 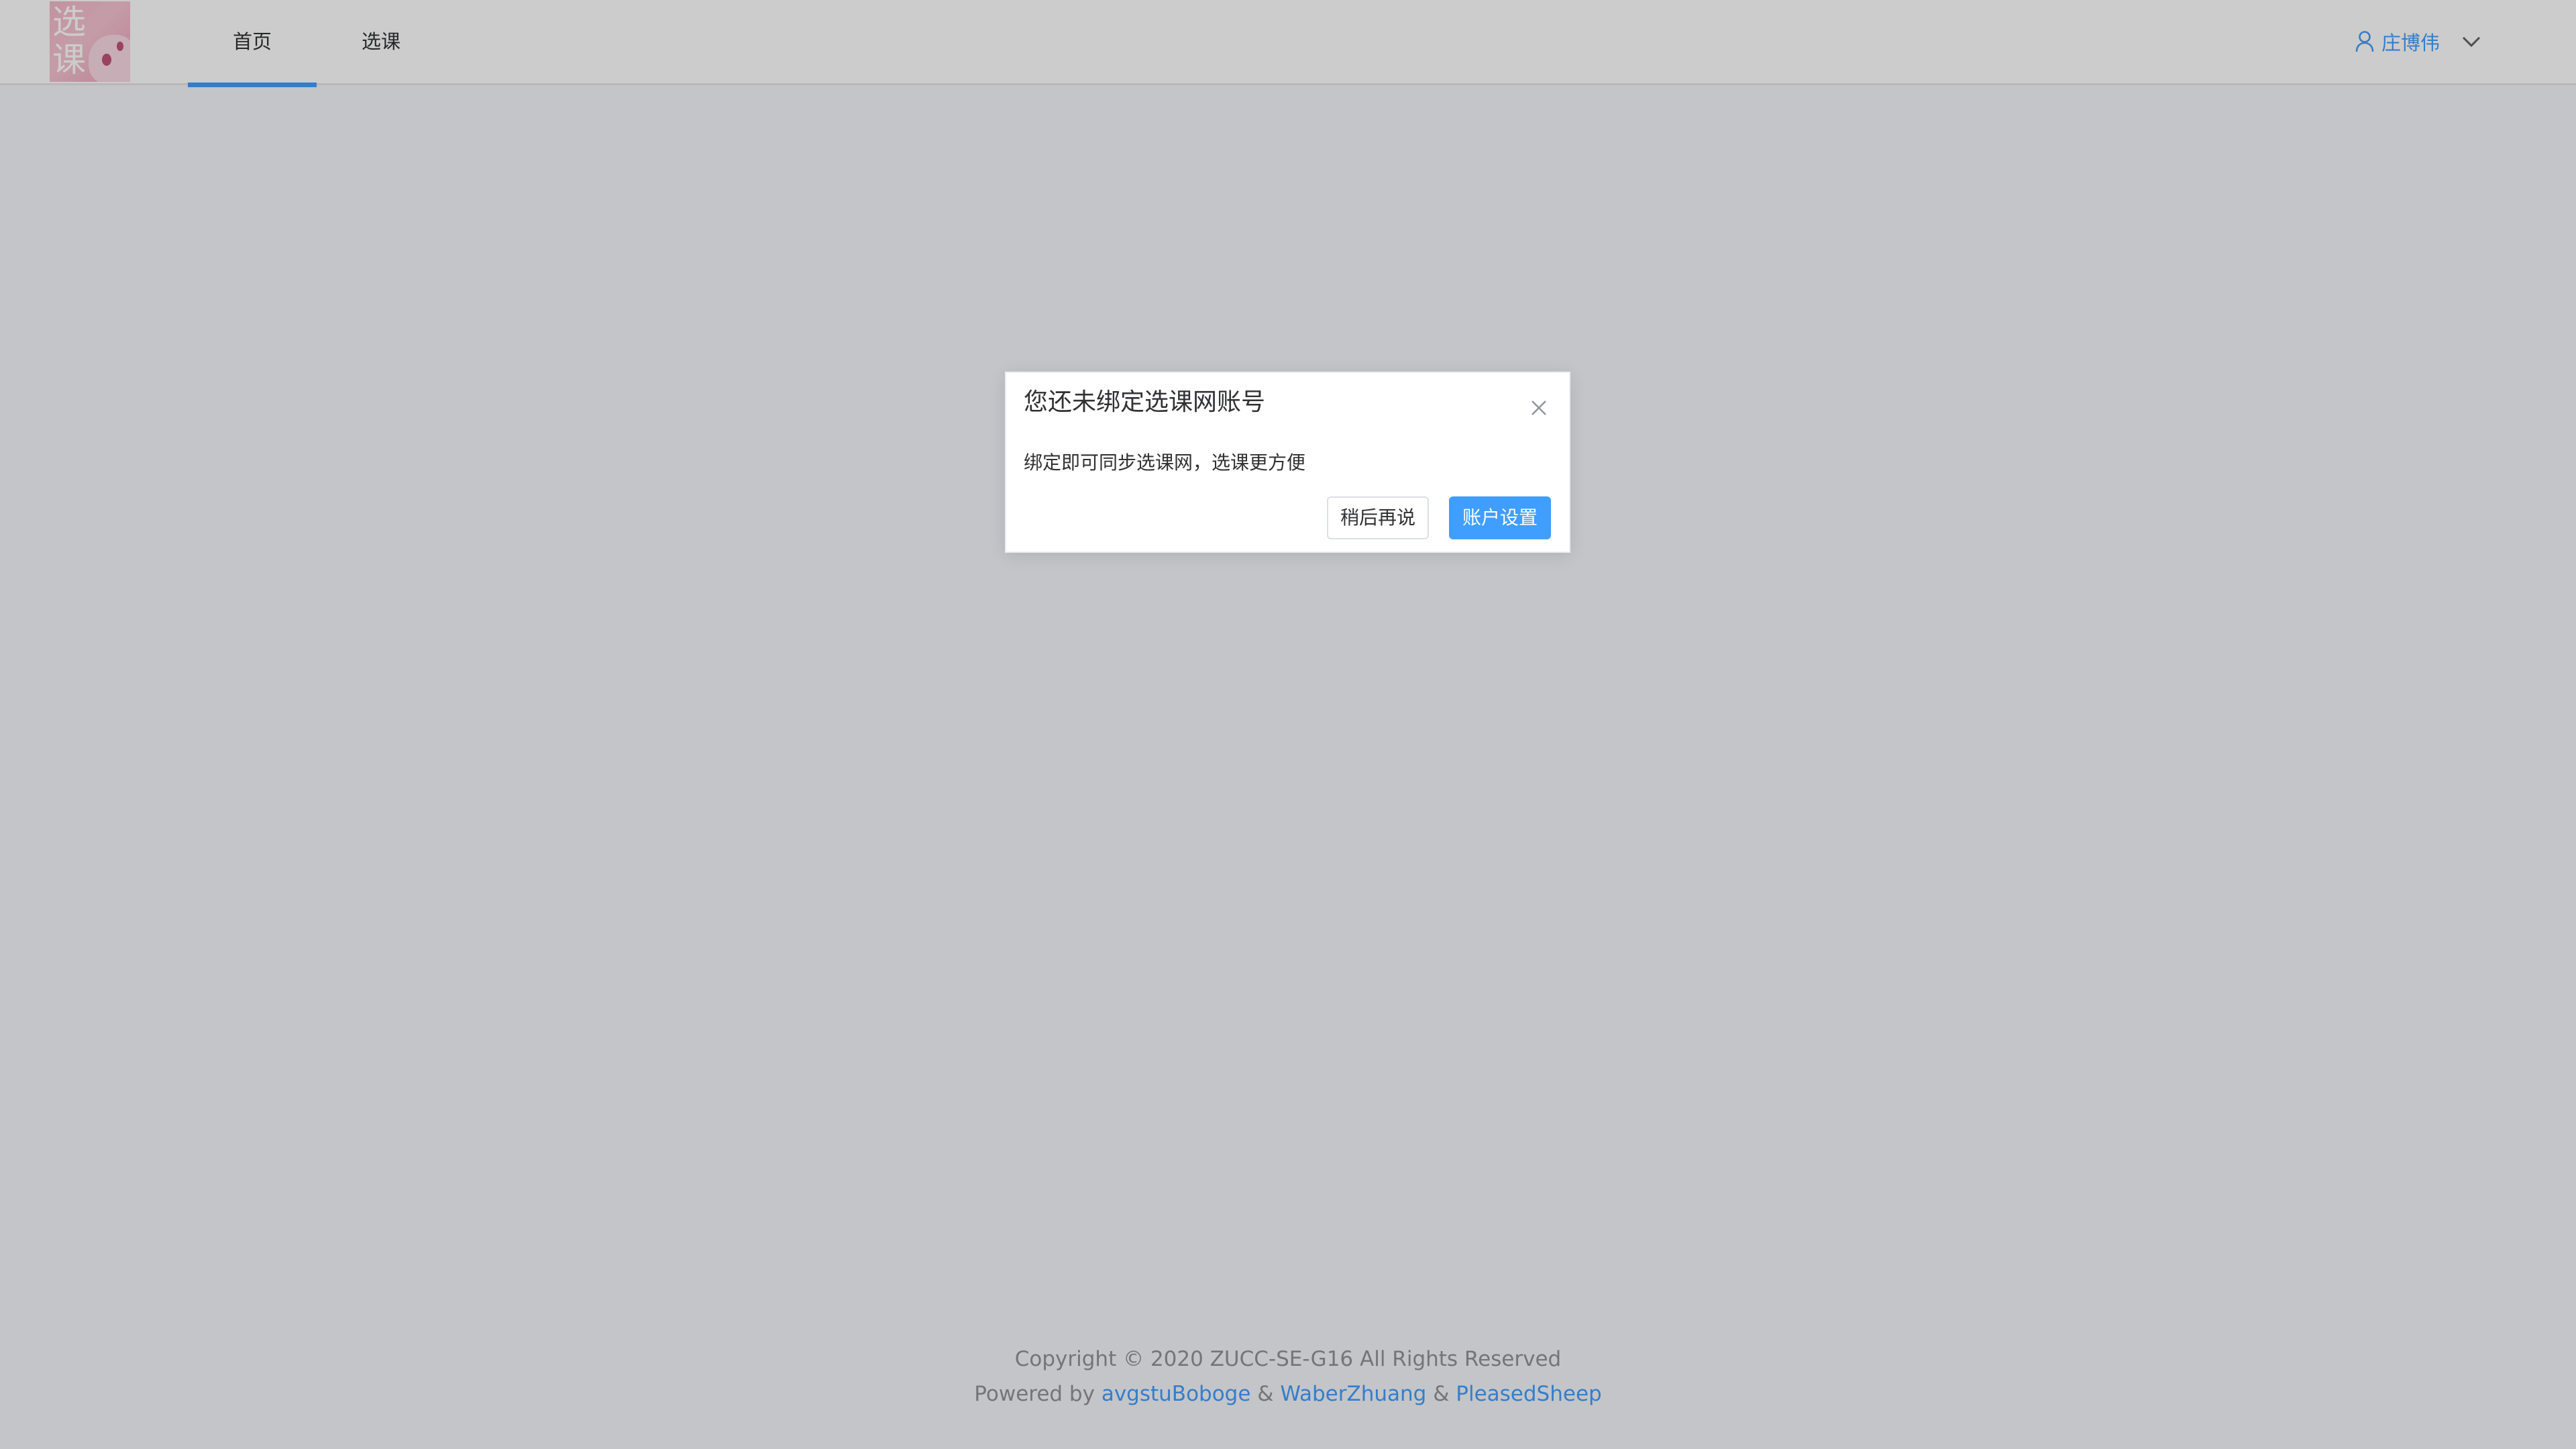 What do you see at coordinates (1378, 517) in the screenshot?
I see `later-button: 稍后再说` at bounding box center [1378, 517].